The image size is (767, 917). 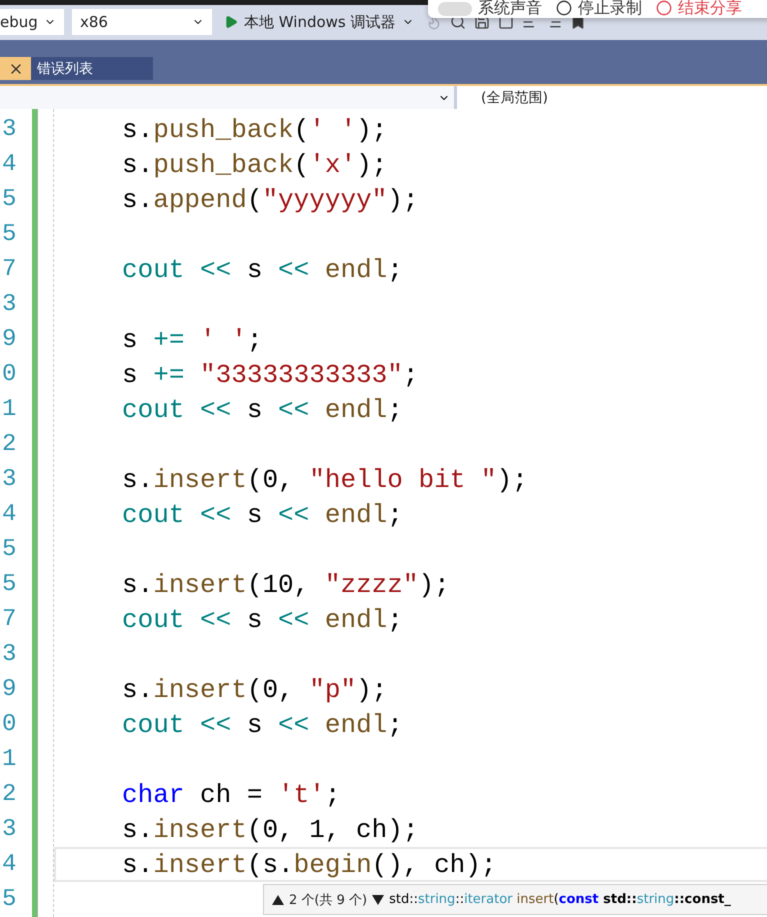 I want to click on up-arrow-icon, so click(x=278, y=899).